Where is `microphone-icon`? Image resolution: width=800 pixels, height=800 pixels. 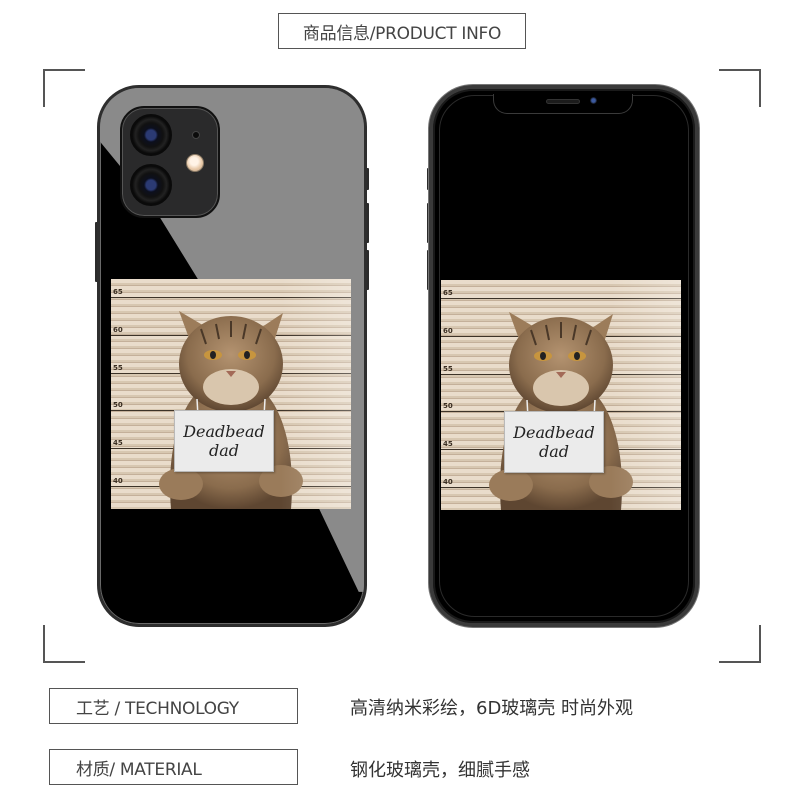
microphone-icon is located at coordinates (196, 135).